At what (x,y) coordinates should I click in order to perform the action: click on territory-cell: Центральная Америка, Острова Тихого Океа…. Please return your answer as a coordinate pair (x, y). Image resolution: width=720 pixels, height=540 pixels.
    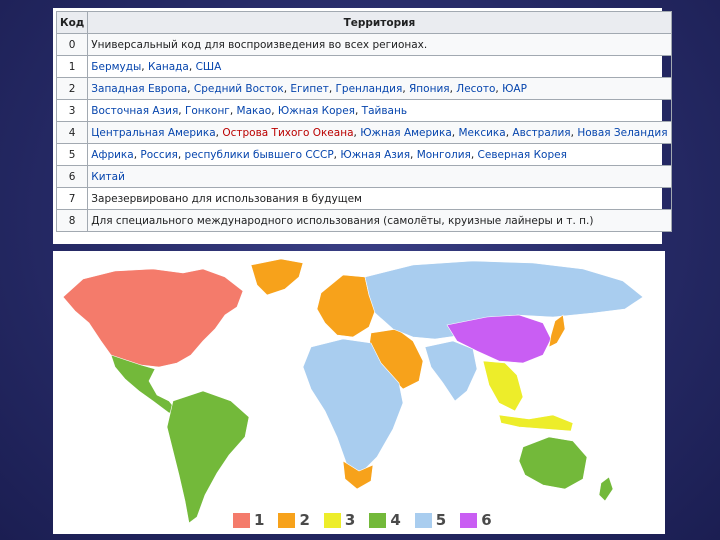
    Looking at the image, I should click on (379, 132).